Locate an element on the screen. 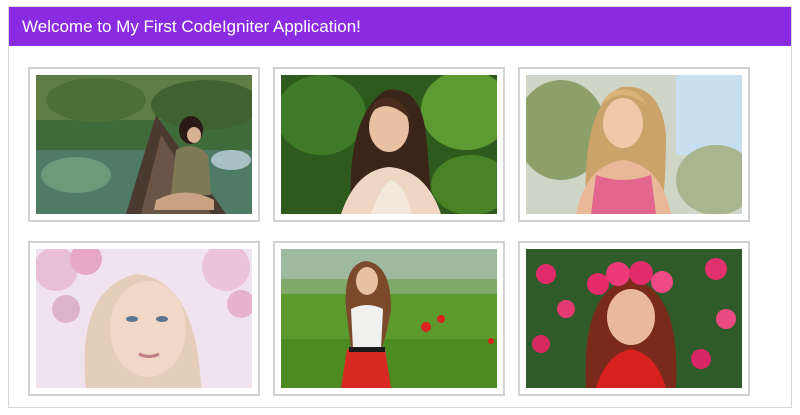  photo-girl-flower-crown is located at coordinates (634, 318).